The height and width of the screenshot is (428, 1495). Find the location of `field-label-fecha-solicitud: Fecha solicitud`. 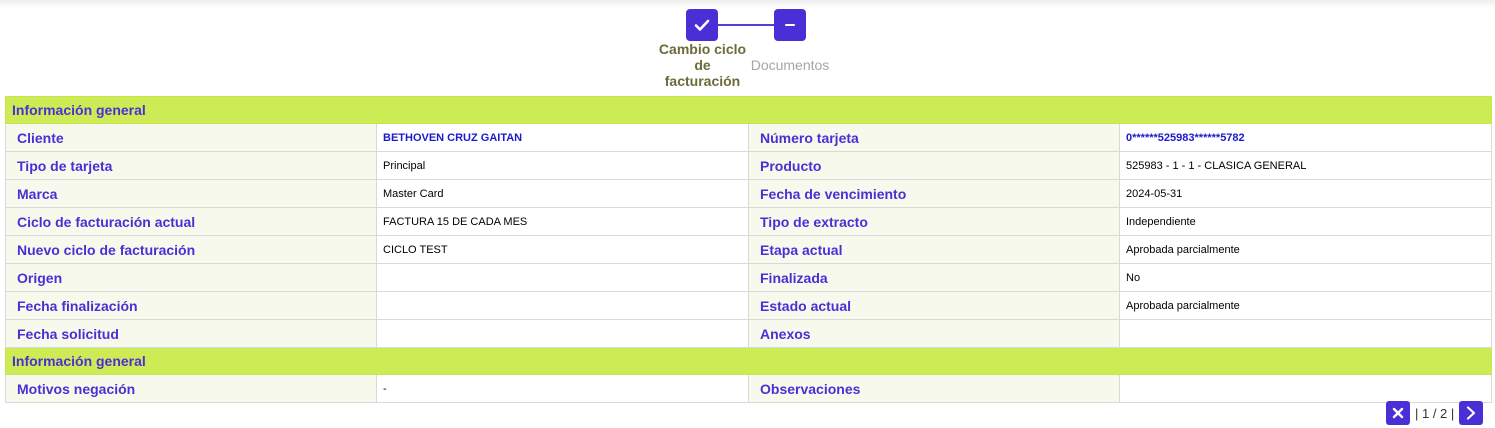

field-label-fecha-solicitud: Fecha solicitud is located at coordinates (191, 333).